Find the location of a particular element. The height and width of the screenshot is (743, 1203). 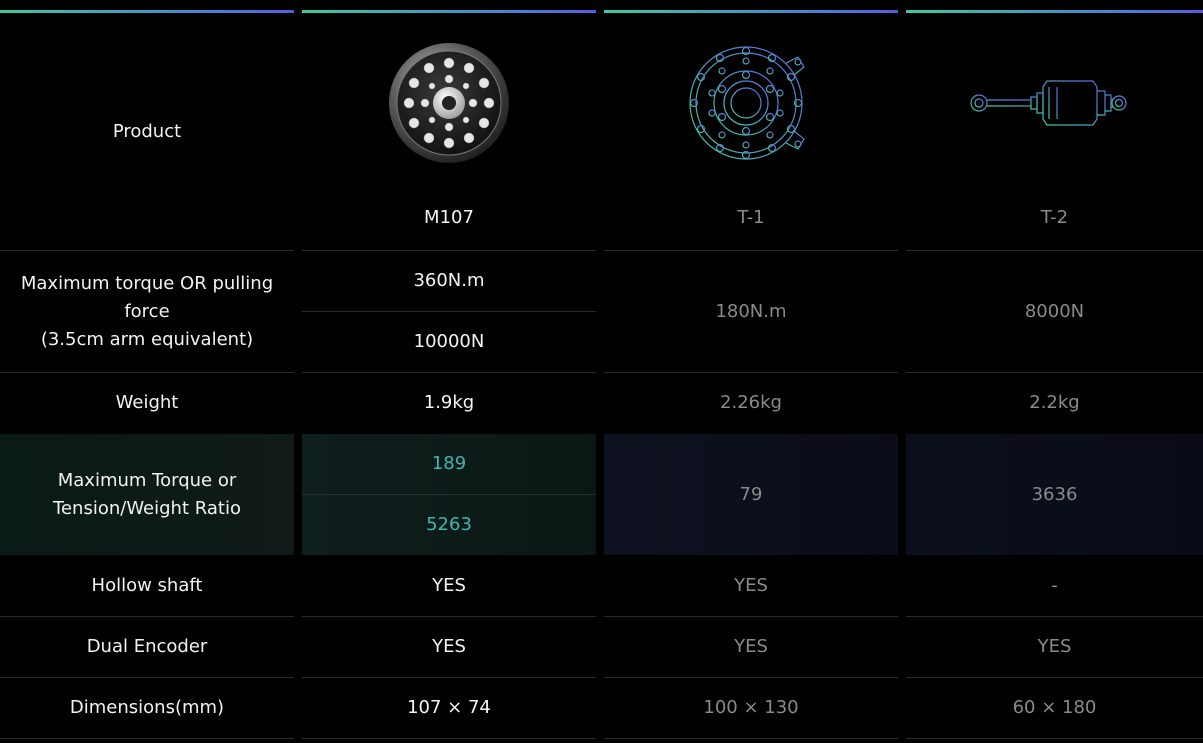

dimensions-value: 60 × 180 is located at coordinates (1054, 707).